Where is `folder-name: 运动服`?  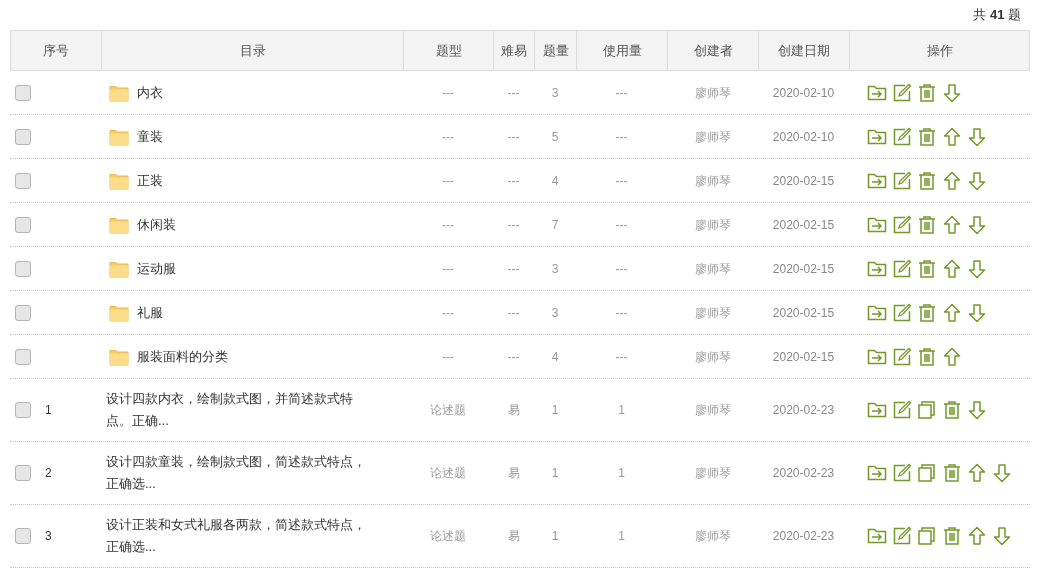 folder-name: 运动服 is located at coordinates (156, 268).